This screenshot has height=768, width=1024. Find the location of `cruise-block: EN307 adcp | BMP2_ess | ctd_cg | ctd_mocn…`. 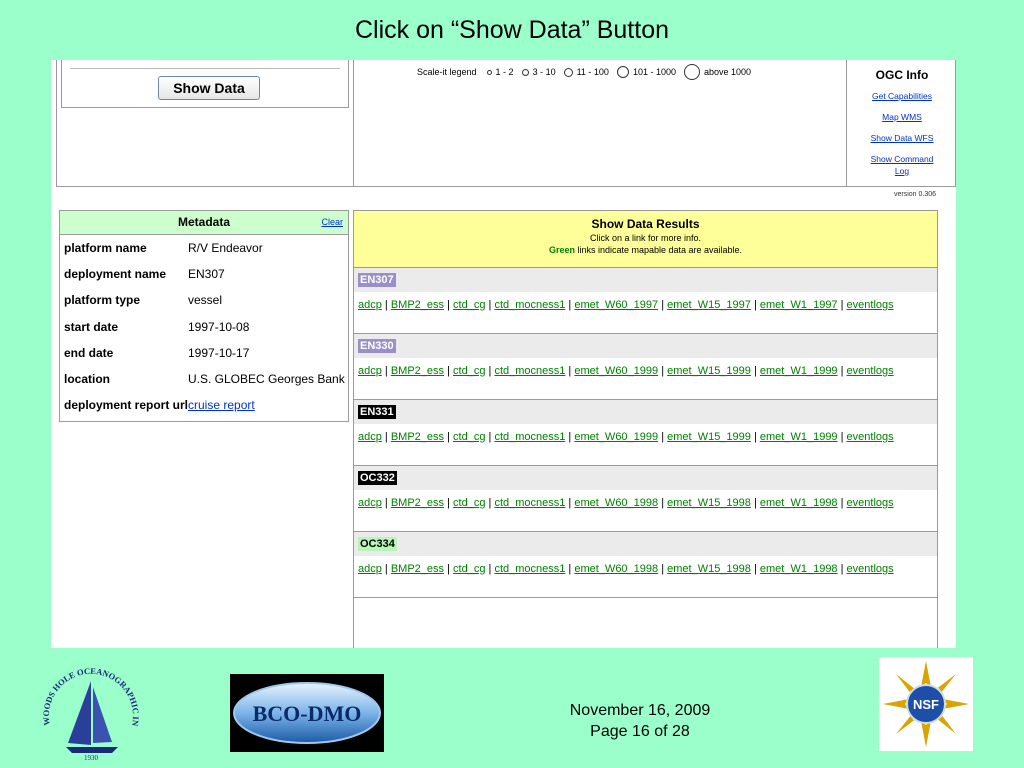

cruise-block: EN307 adcp | BMP2_ess | ctd_cg | ctd_mocn… is located at coordinates (645, 301).